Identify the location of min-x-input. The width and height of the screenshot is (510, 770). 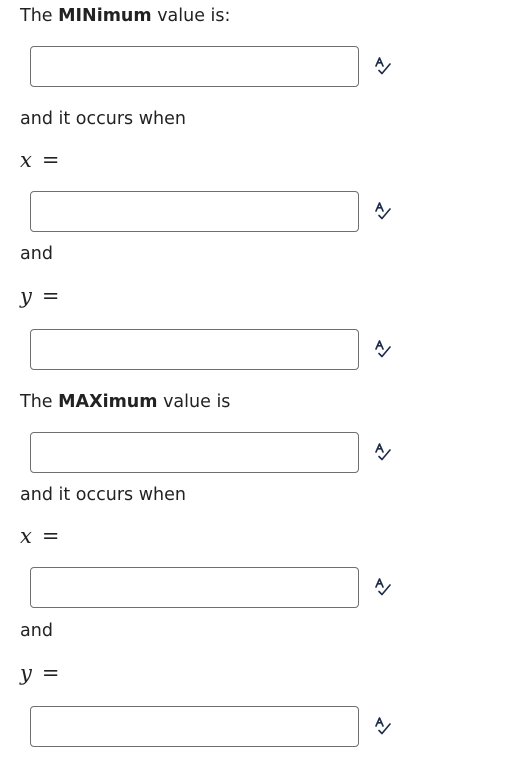
(194, 211).